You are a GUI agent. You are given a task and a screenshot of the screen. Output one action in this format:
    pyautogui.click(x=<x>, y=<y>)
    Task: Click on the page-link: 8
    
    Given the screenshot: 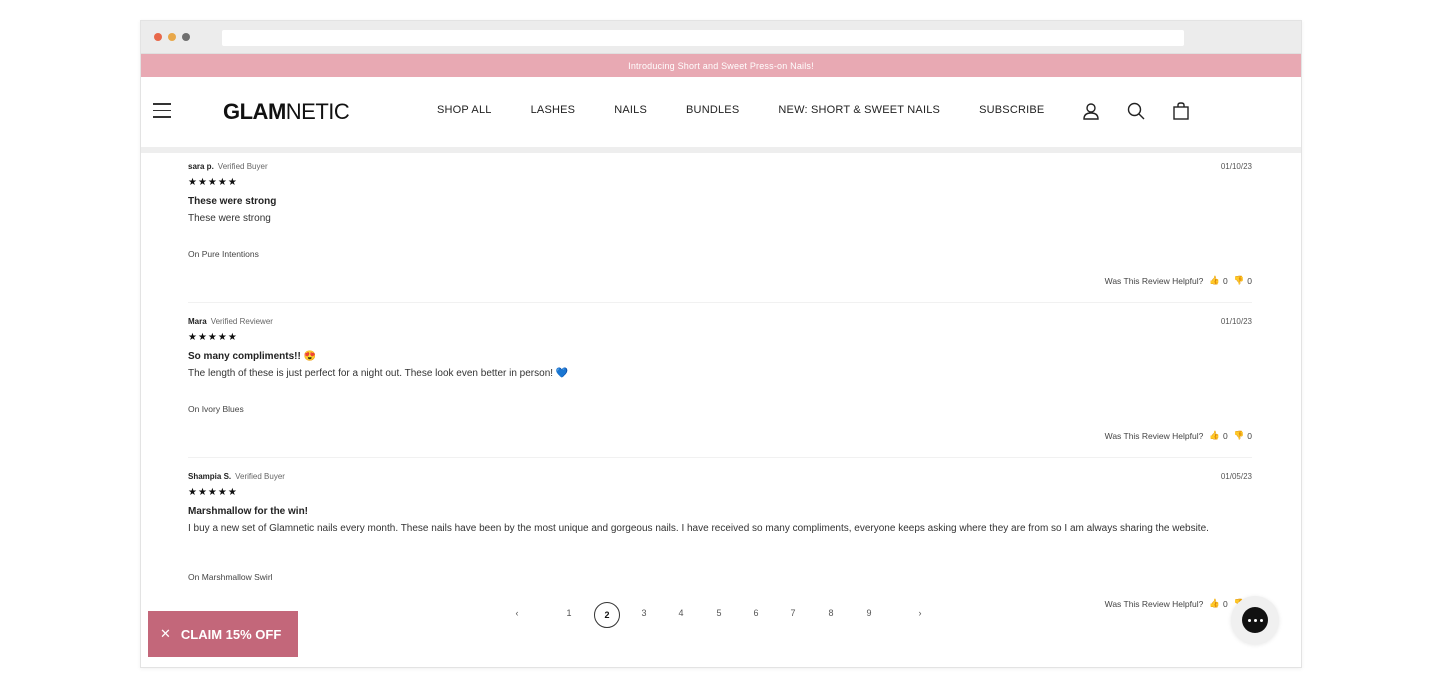 What is the action you would take?
    pyautogui.click(x=831, y=613)
    